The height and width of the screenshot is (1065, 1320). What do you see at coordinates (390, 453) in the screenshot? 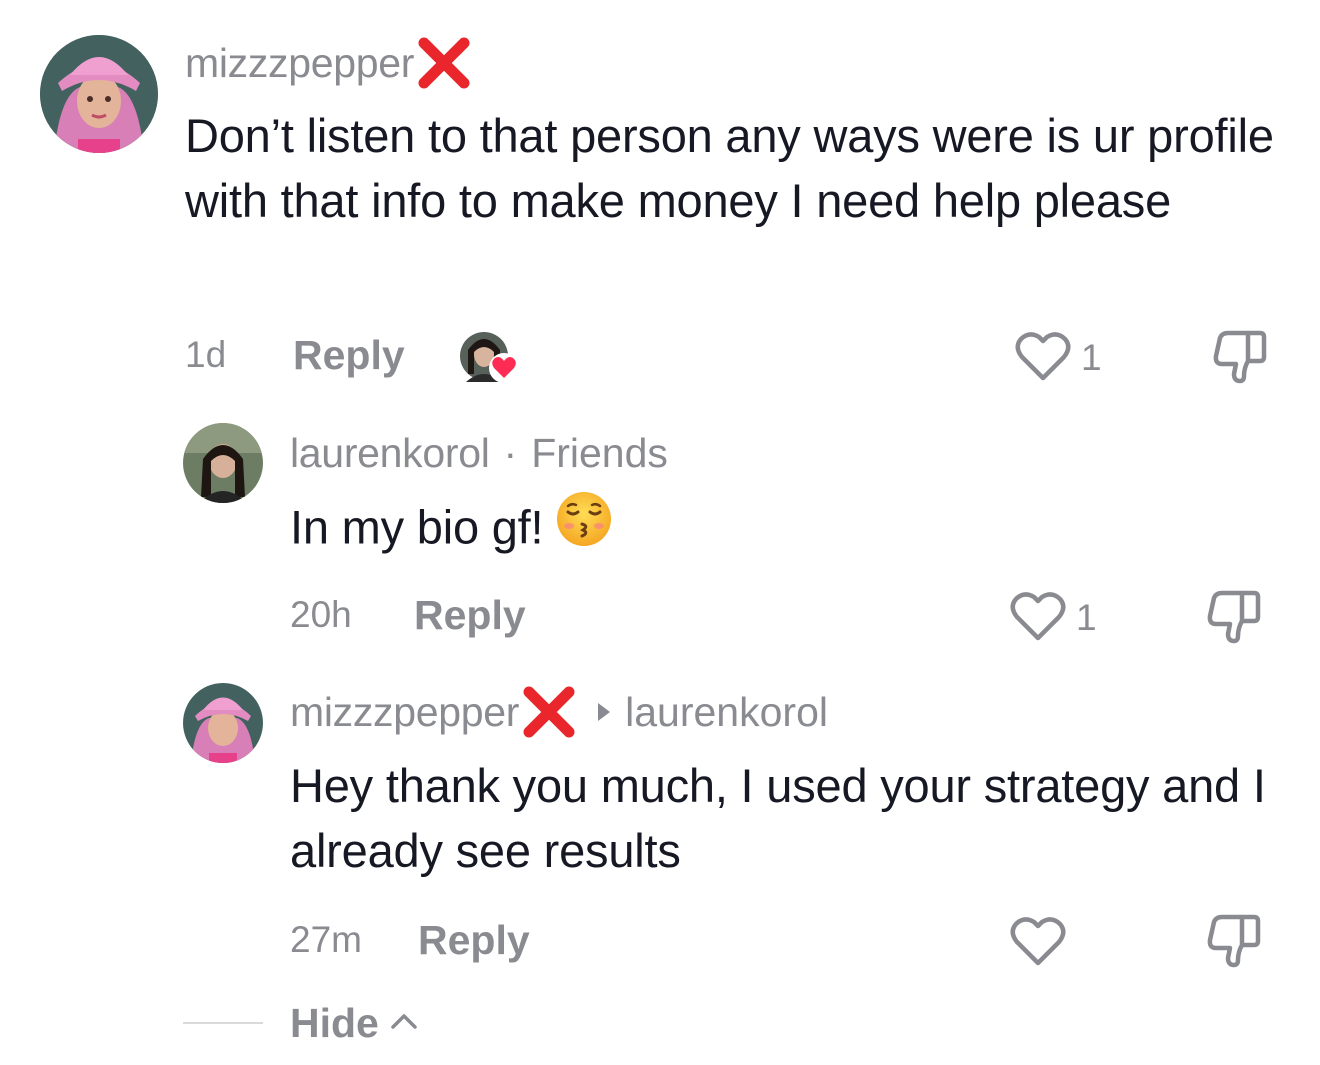
I see `username: laurenkorol` at bounding box center [390, 453].